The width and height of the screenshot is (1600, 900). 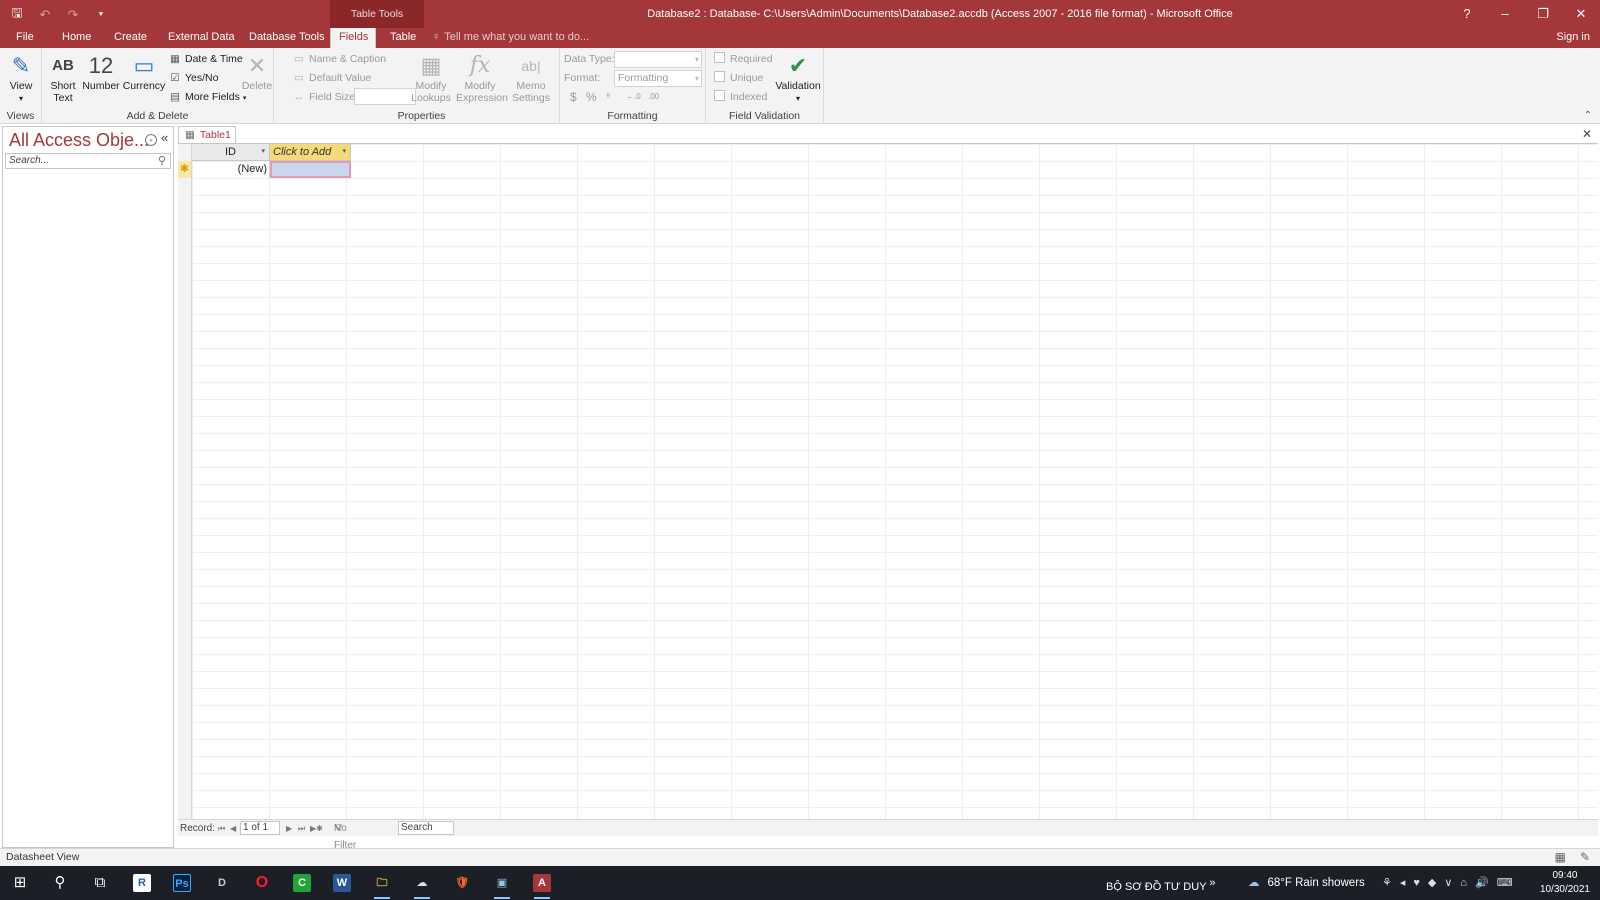 What do you see at coordinates (573, 97) in the screenshot?
I see `currency-format-button: $` at bounding box center [573, 97].